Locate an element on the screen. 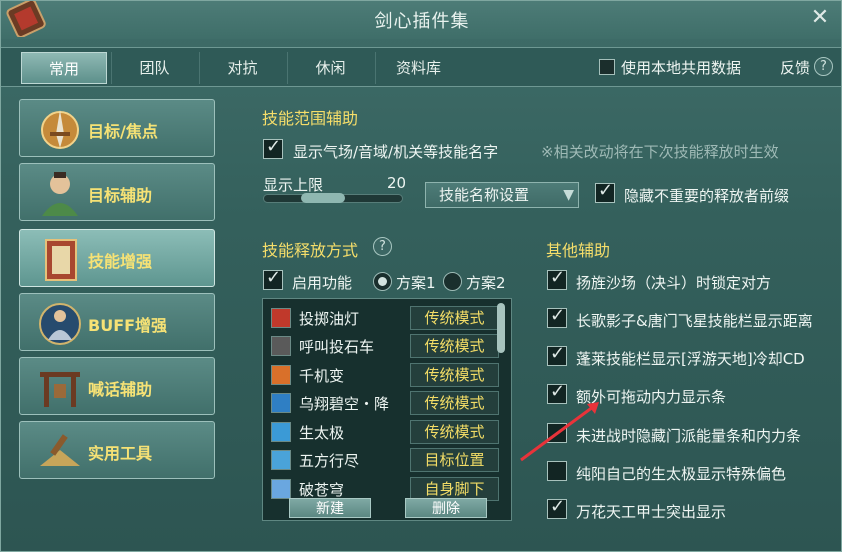  sidebar-item-label: 技能增强 is located at coordinates (120, 261).